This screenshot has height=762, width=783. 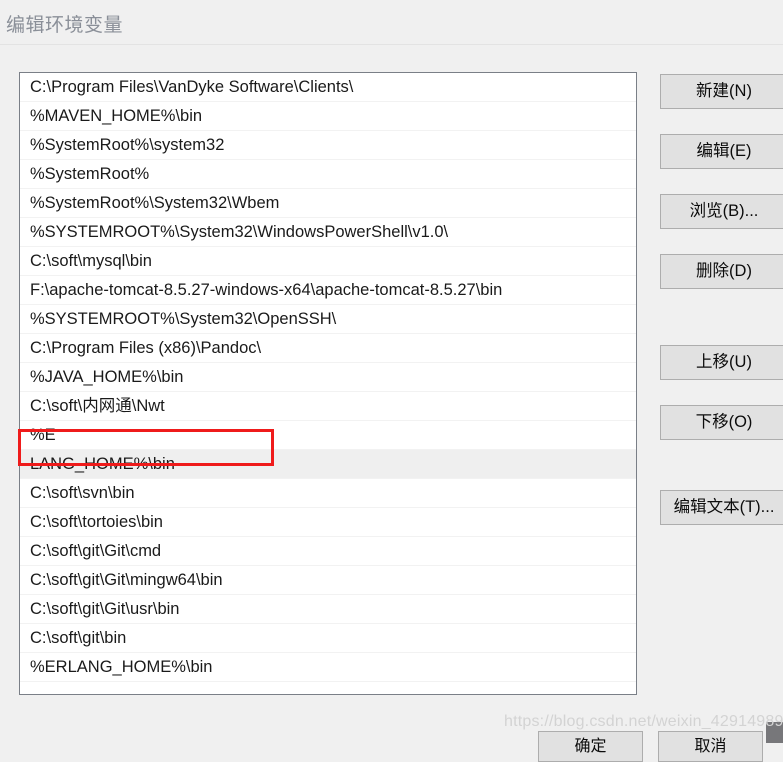 I want to click on path-list-empty-row, so click(x=328, y=688).